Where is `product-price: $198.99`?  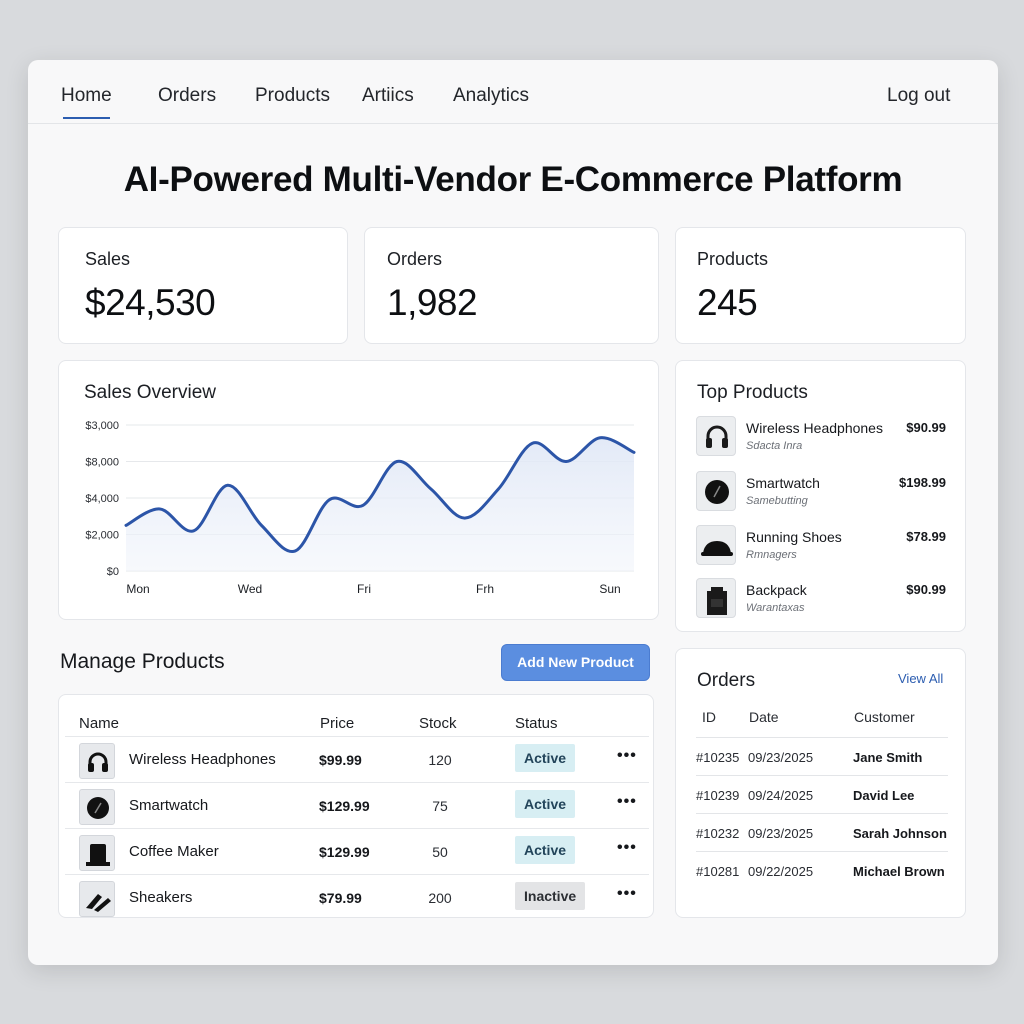 product-price: $198.99 is located at coordinates (922, 482).